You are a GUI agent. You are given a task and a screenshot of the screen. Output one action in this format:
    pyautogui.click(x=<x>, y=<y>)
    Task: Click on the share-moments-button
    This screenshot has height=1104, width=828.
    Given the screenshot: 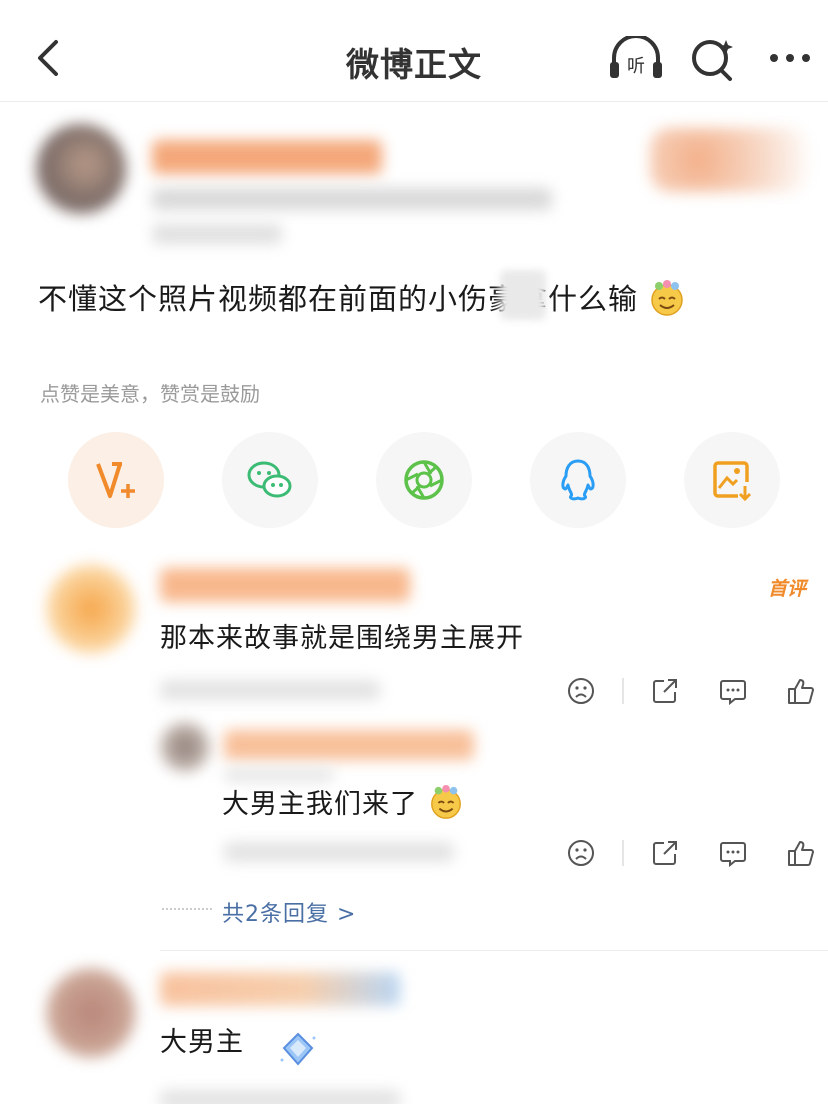 What is the action you would take?
    pyautogui.click(x=424, y=480)
    